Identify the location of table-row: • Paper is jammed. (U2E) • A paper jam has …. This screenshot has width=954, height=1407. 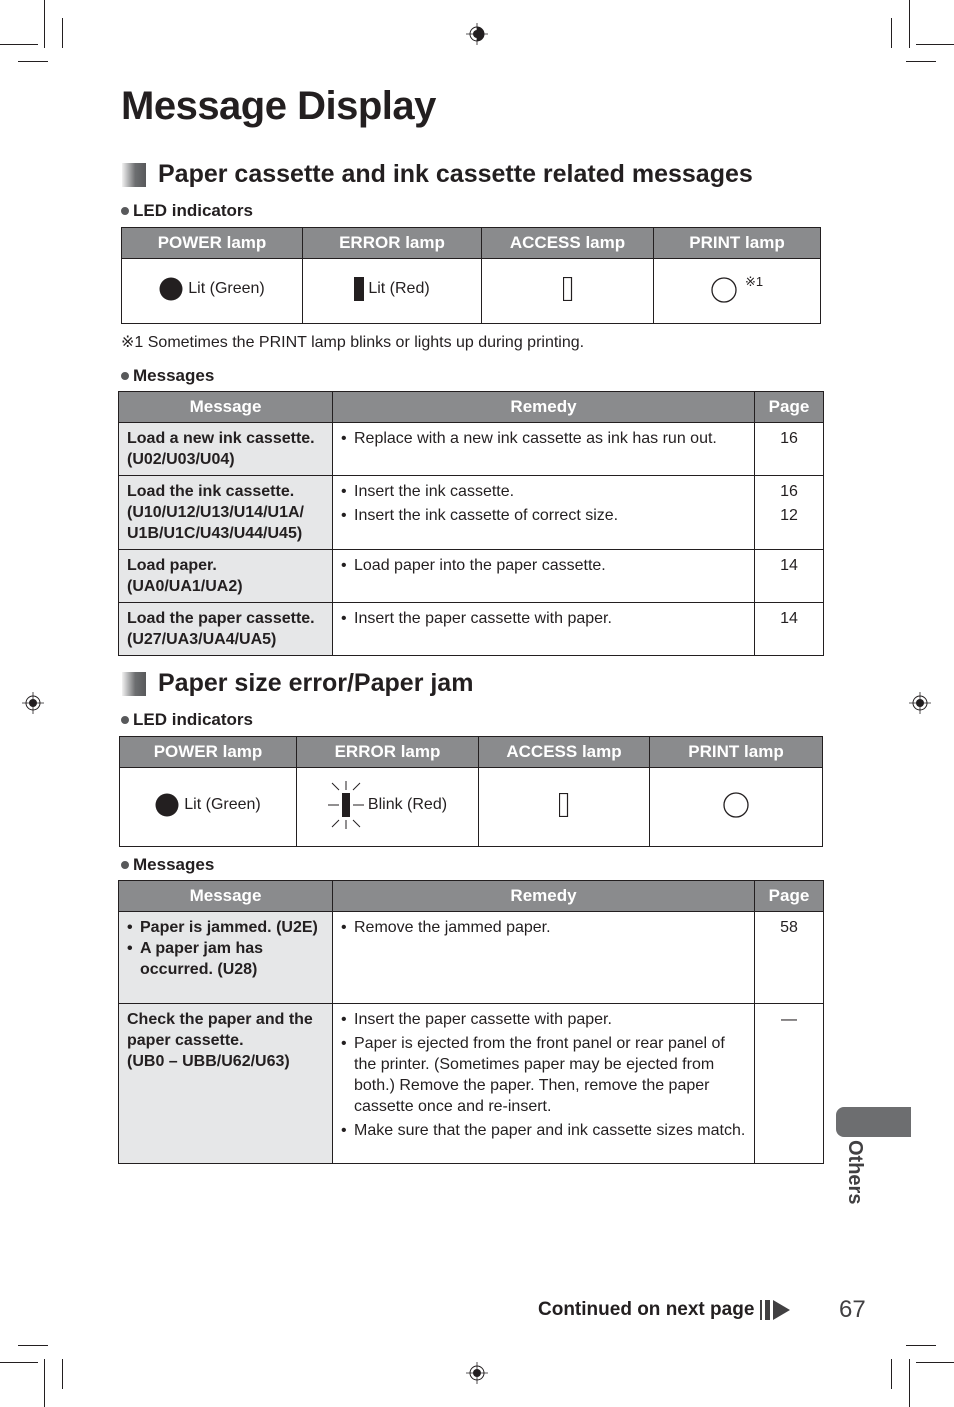
(471, 957).